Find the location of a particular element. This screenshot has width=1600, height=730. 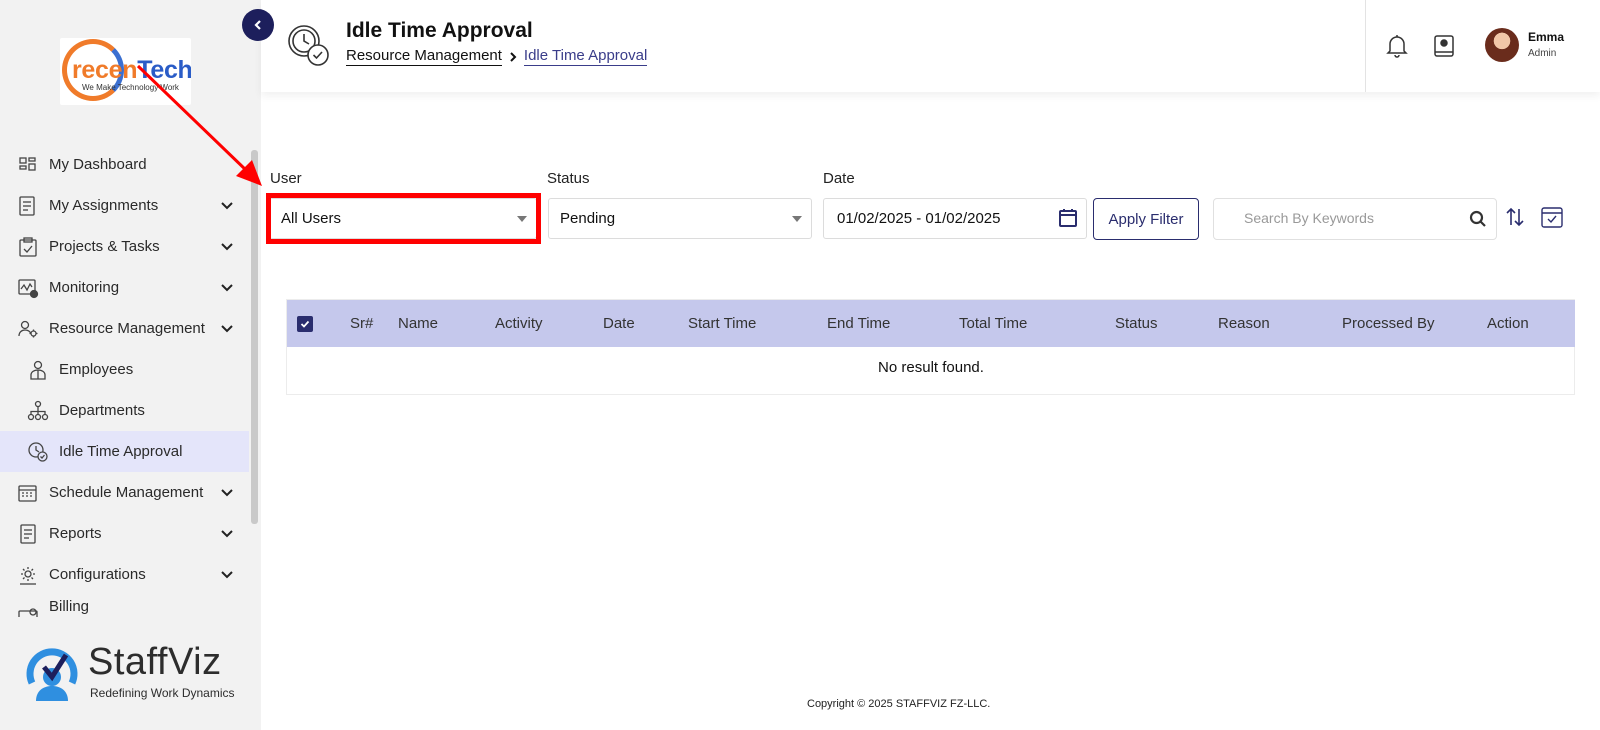

company-logo: recenTech We Make Technology Work is located at coordinates (125, 71).